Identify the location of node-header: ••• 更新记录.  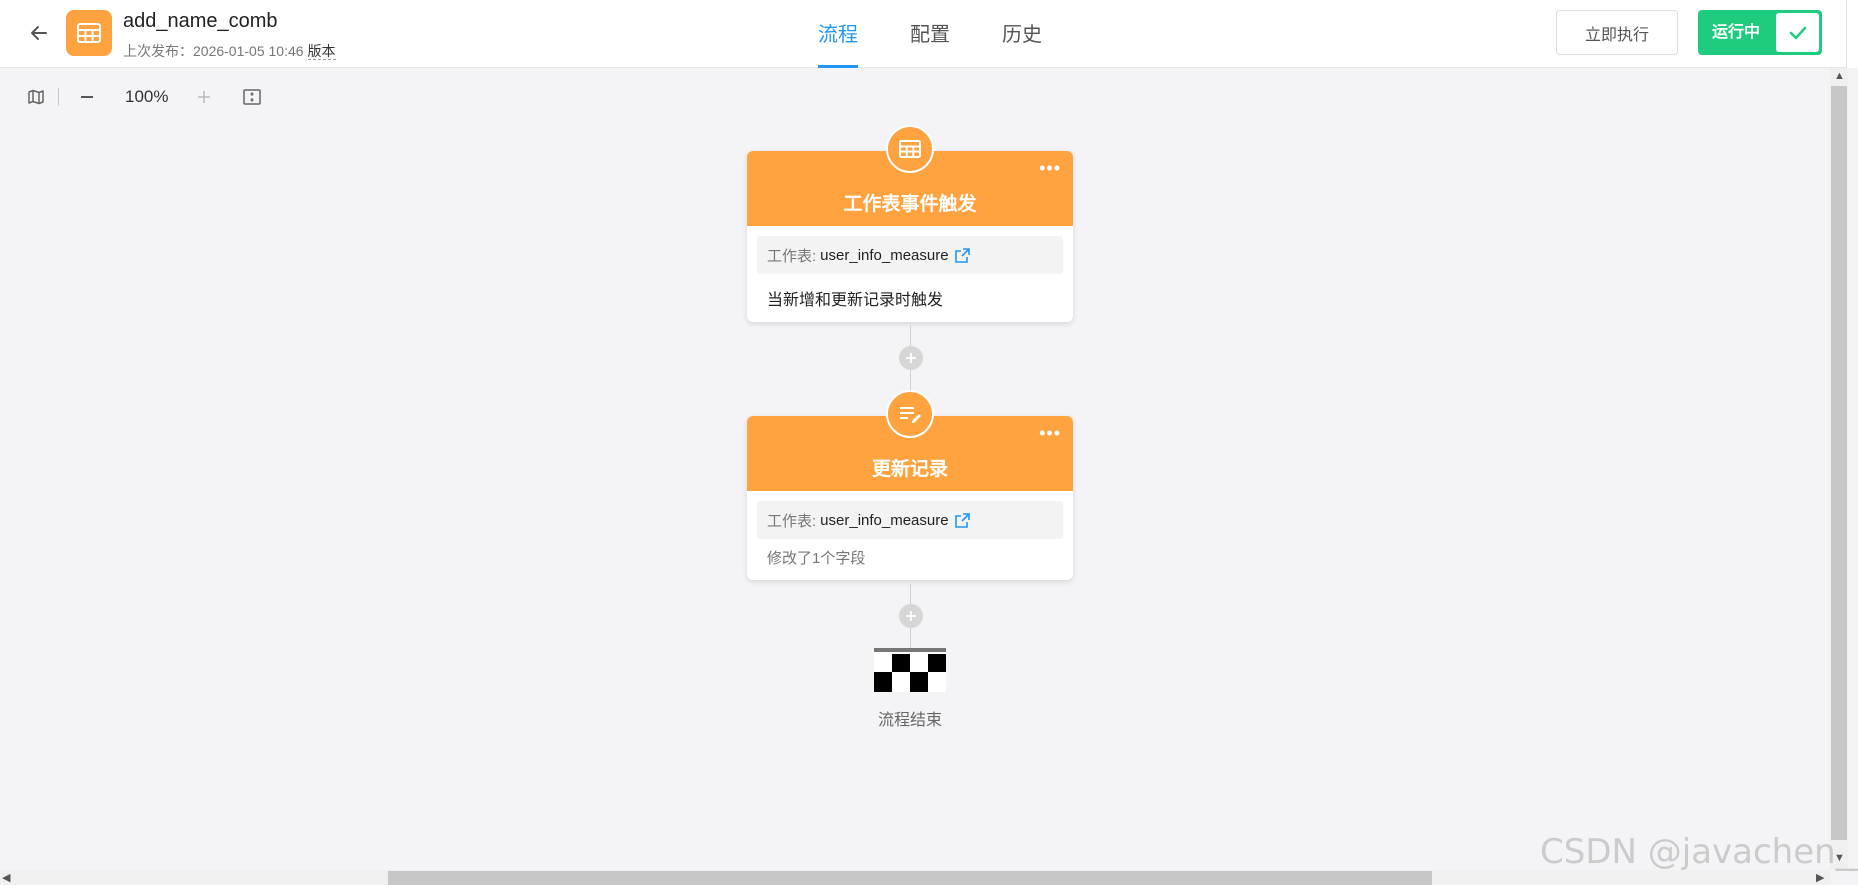
(910, 440).